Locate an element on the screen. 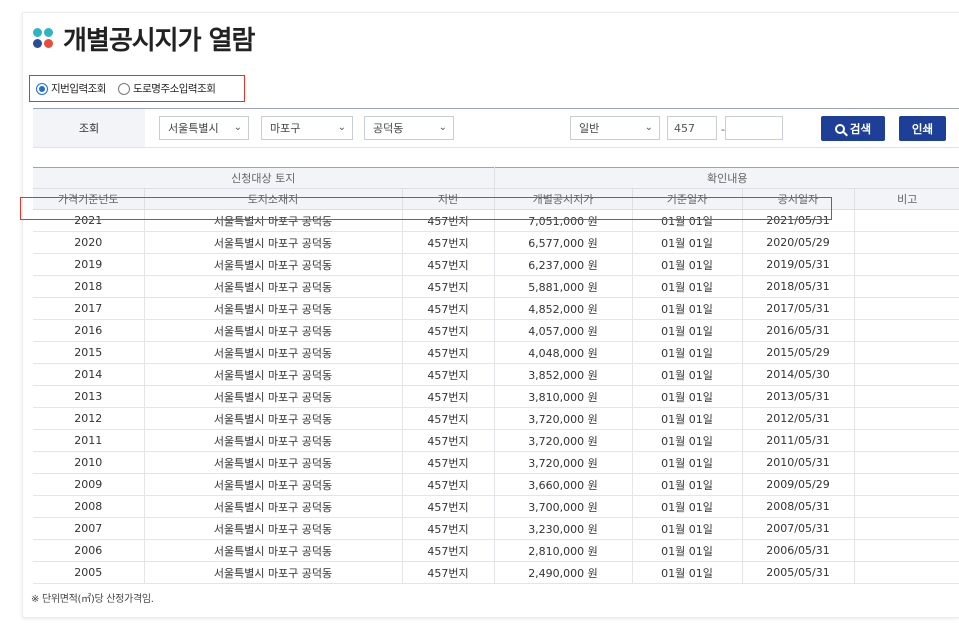  land-type-select: 일반 ⌄ is located at coordinates (615, 128).